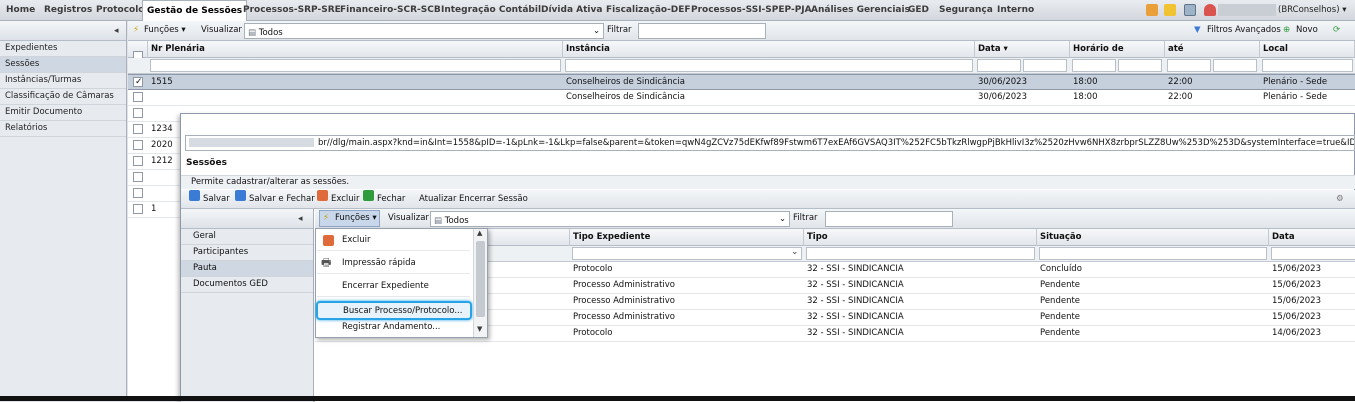 The height and width of the screenshot is (402, 1355). I want to click on tab-pauta: Pauta, so click(247, 269).